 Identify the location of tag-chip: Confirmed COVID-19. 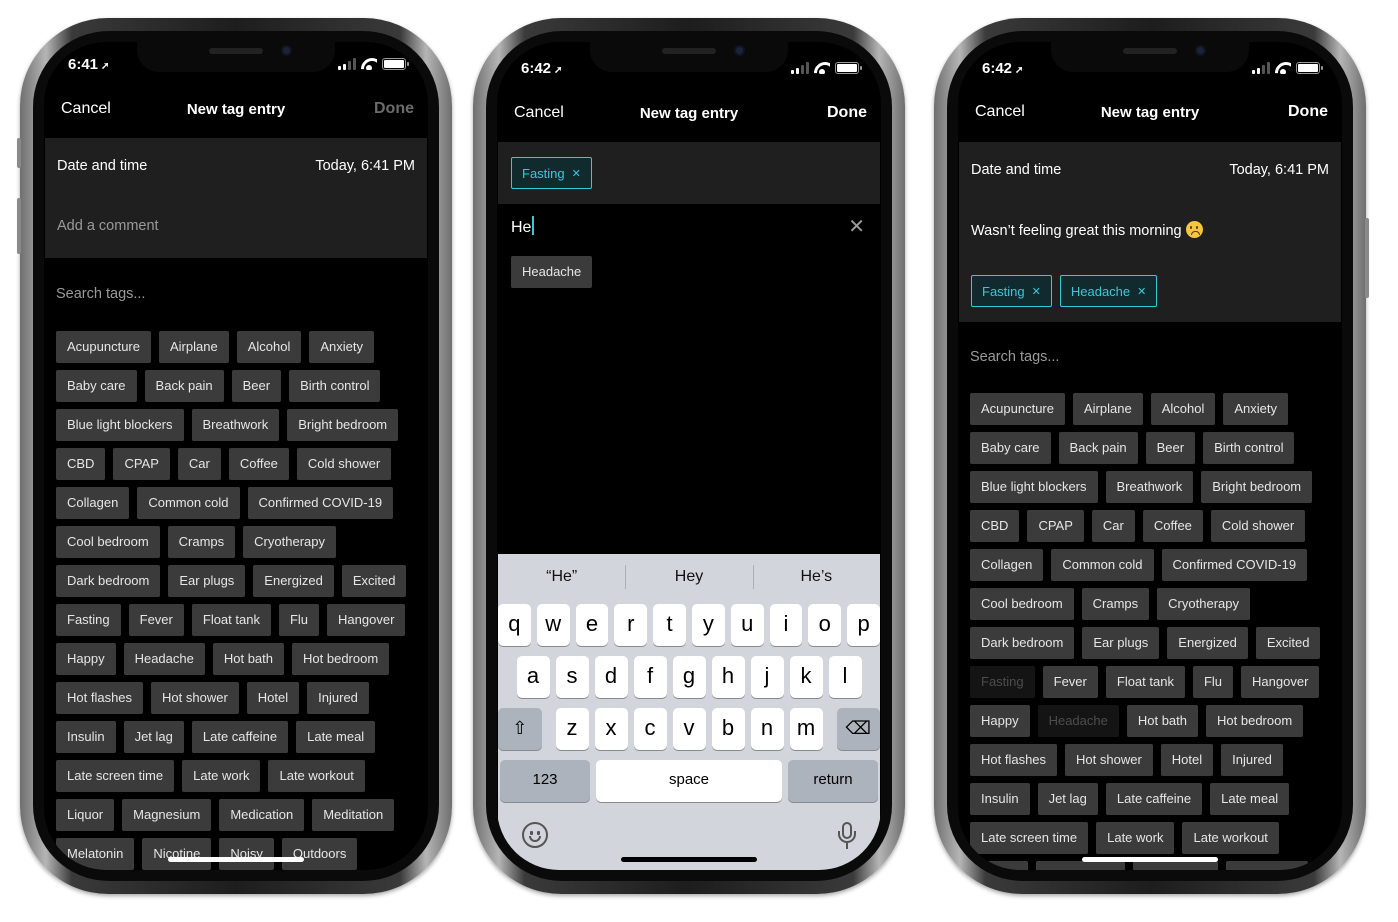
(1234, 565).